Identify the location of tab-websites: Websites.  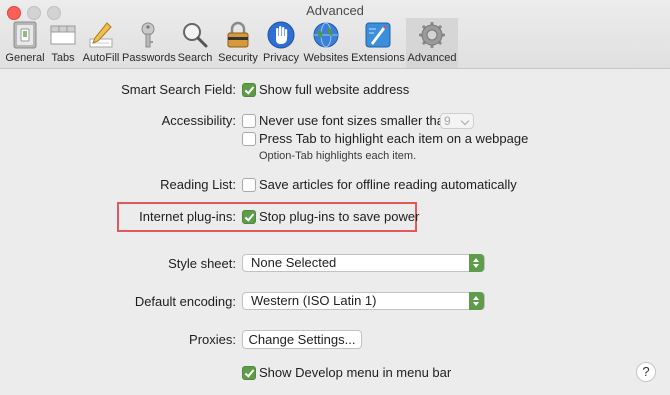
(326, 43).